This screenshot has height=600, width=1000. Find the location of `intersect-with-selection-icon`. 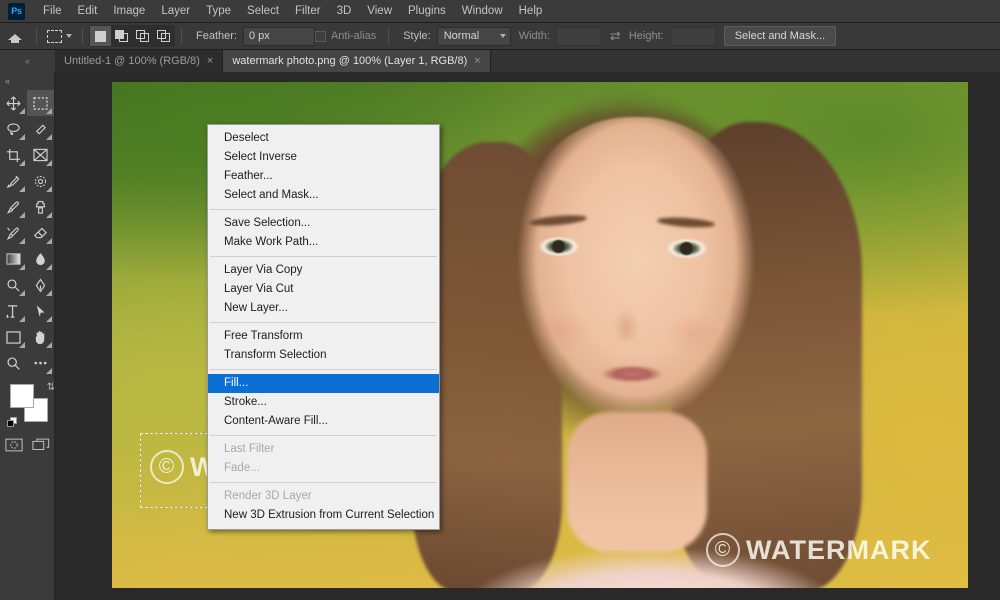

intersect-with-selection-icon is located at coordinates (163, 36).